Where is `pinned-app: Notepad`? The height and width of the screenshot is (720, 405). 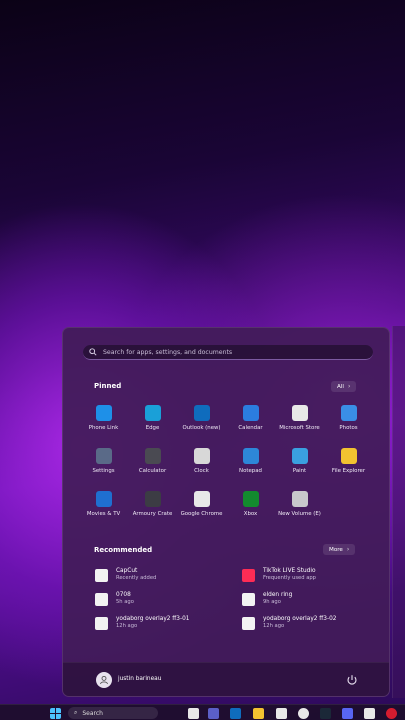 pinned-app: Notepad is located at coordinates (250, 463).